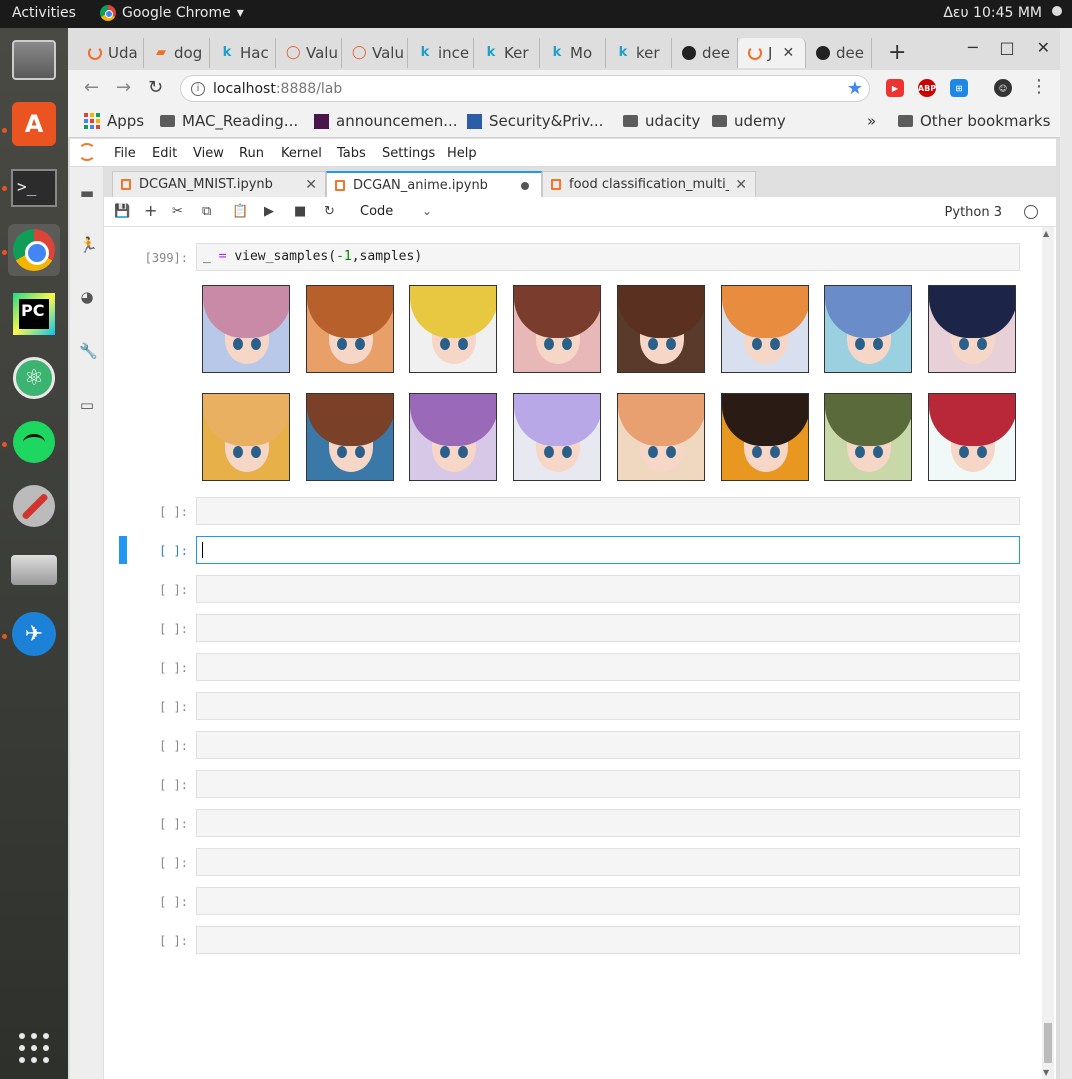  What do you see at coordinates (34, 188) in the screenshot?
I see `dock-terminal: >_` at bounding box center [34, 188].